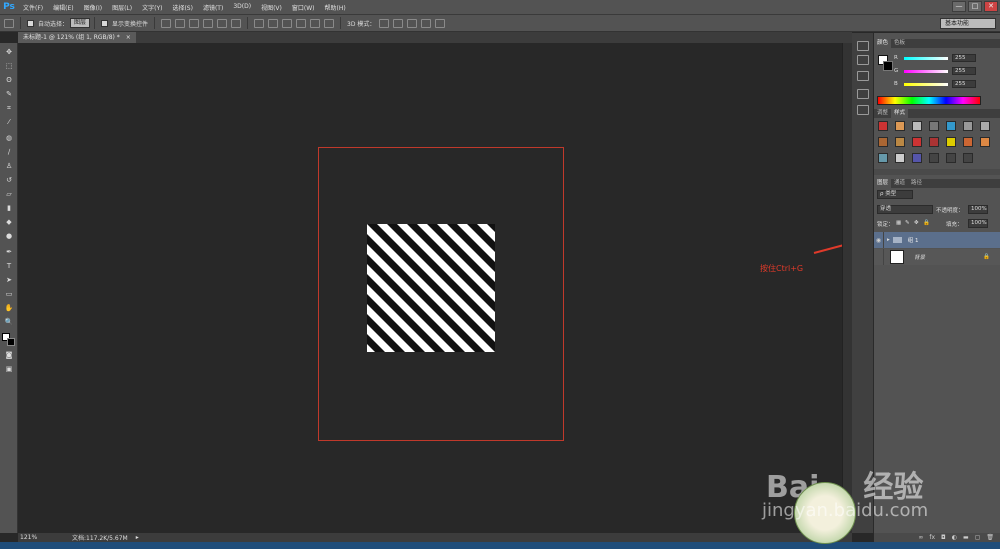 The image size is (1000, 549). I want to click on menu-item: 滤镜(T), so click(213, 7).